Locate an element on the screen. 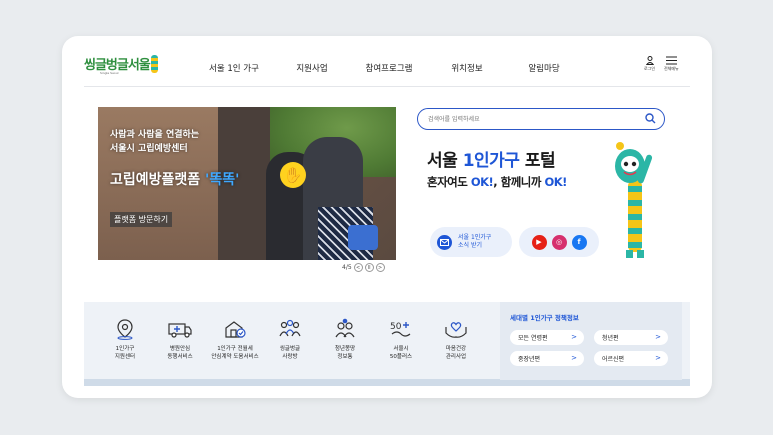 The width and height of the screenshot is (773, 435). search-icon is located at coordinates (650, 118).